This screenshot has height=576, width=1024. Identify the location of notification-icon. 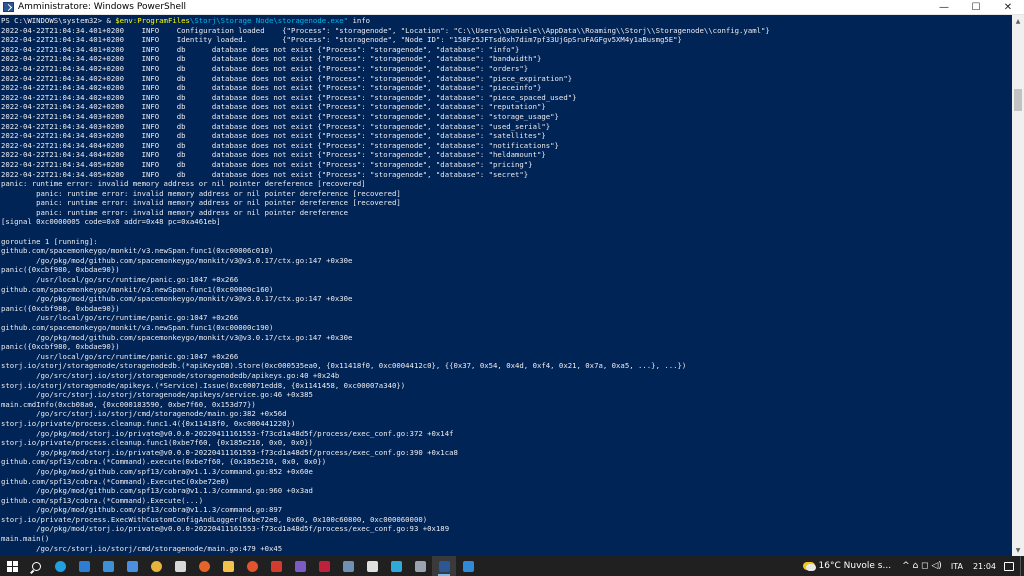
(1009, 566).